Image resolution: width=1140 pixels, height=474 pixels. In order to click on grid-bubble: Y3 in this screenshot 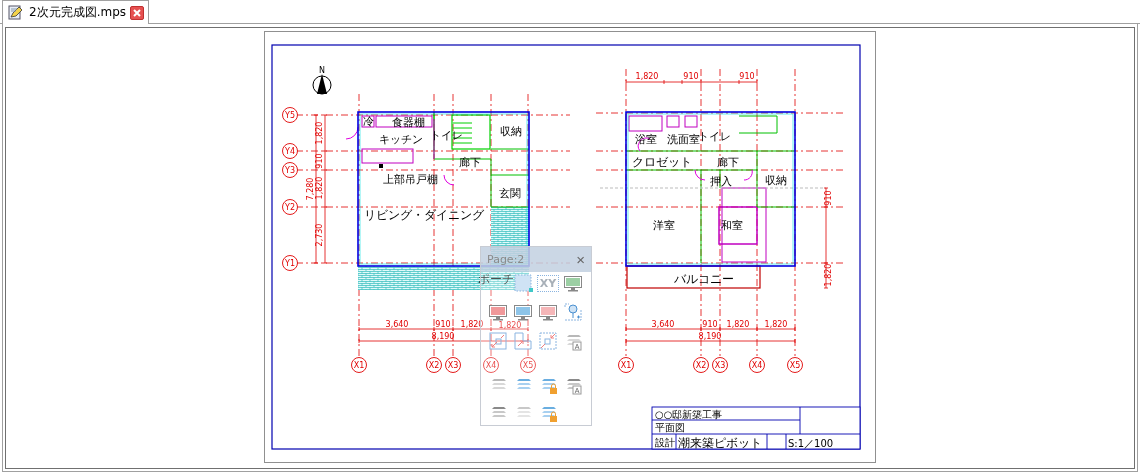, I will do `click(290, 170)`.